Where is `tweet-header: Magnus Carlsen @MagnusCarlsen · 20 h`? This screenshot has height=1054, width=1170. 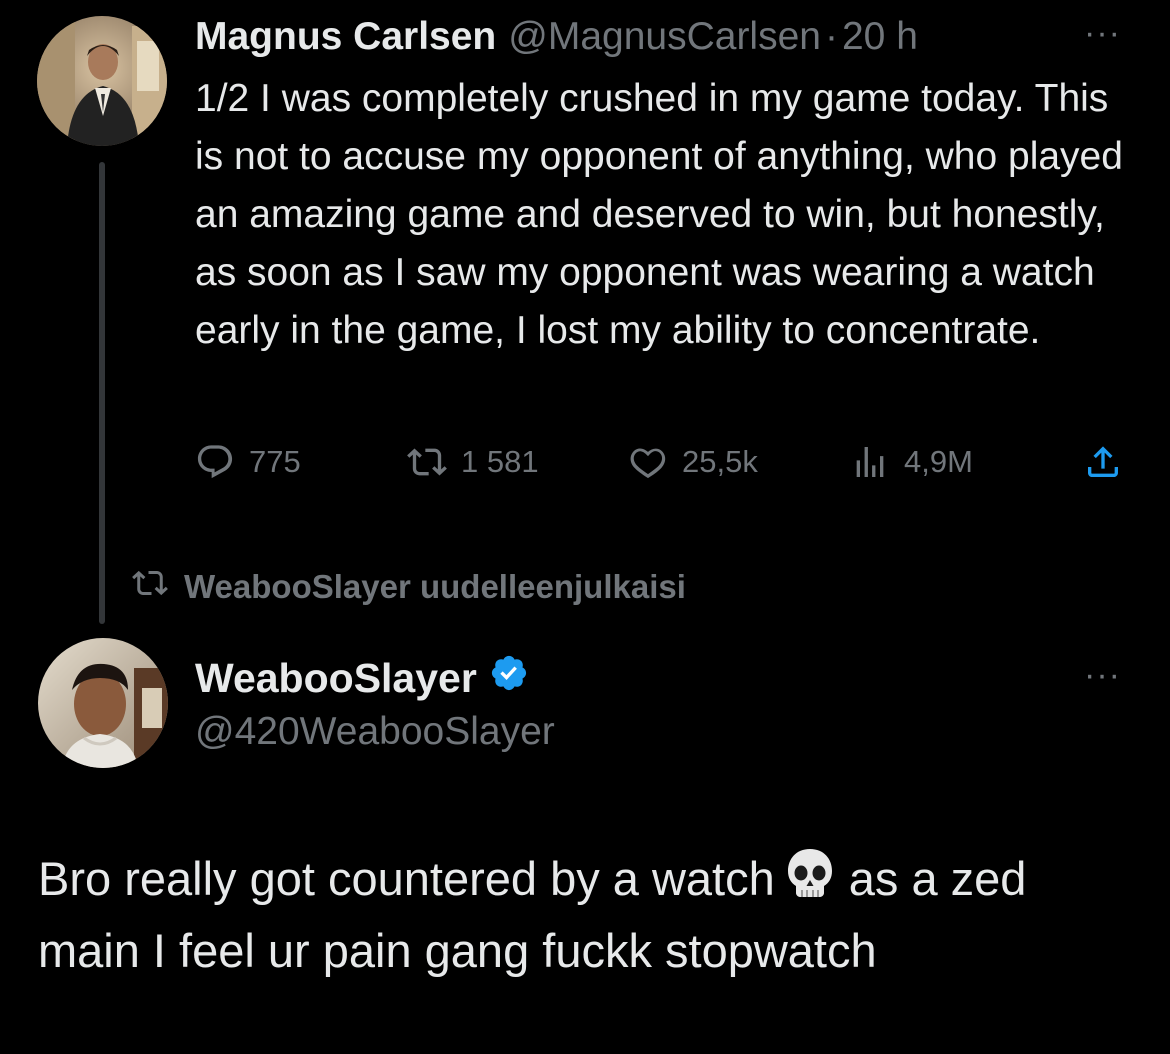 tweet-header: Magnus Carlsen @MagnusCarlsen · 20 h is located at coordinates (556, 37).